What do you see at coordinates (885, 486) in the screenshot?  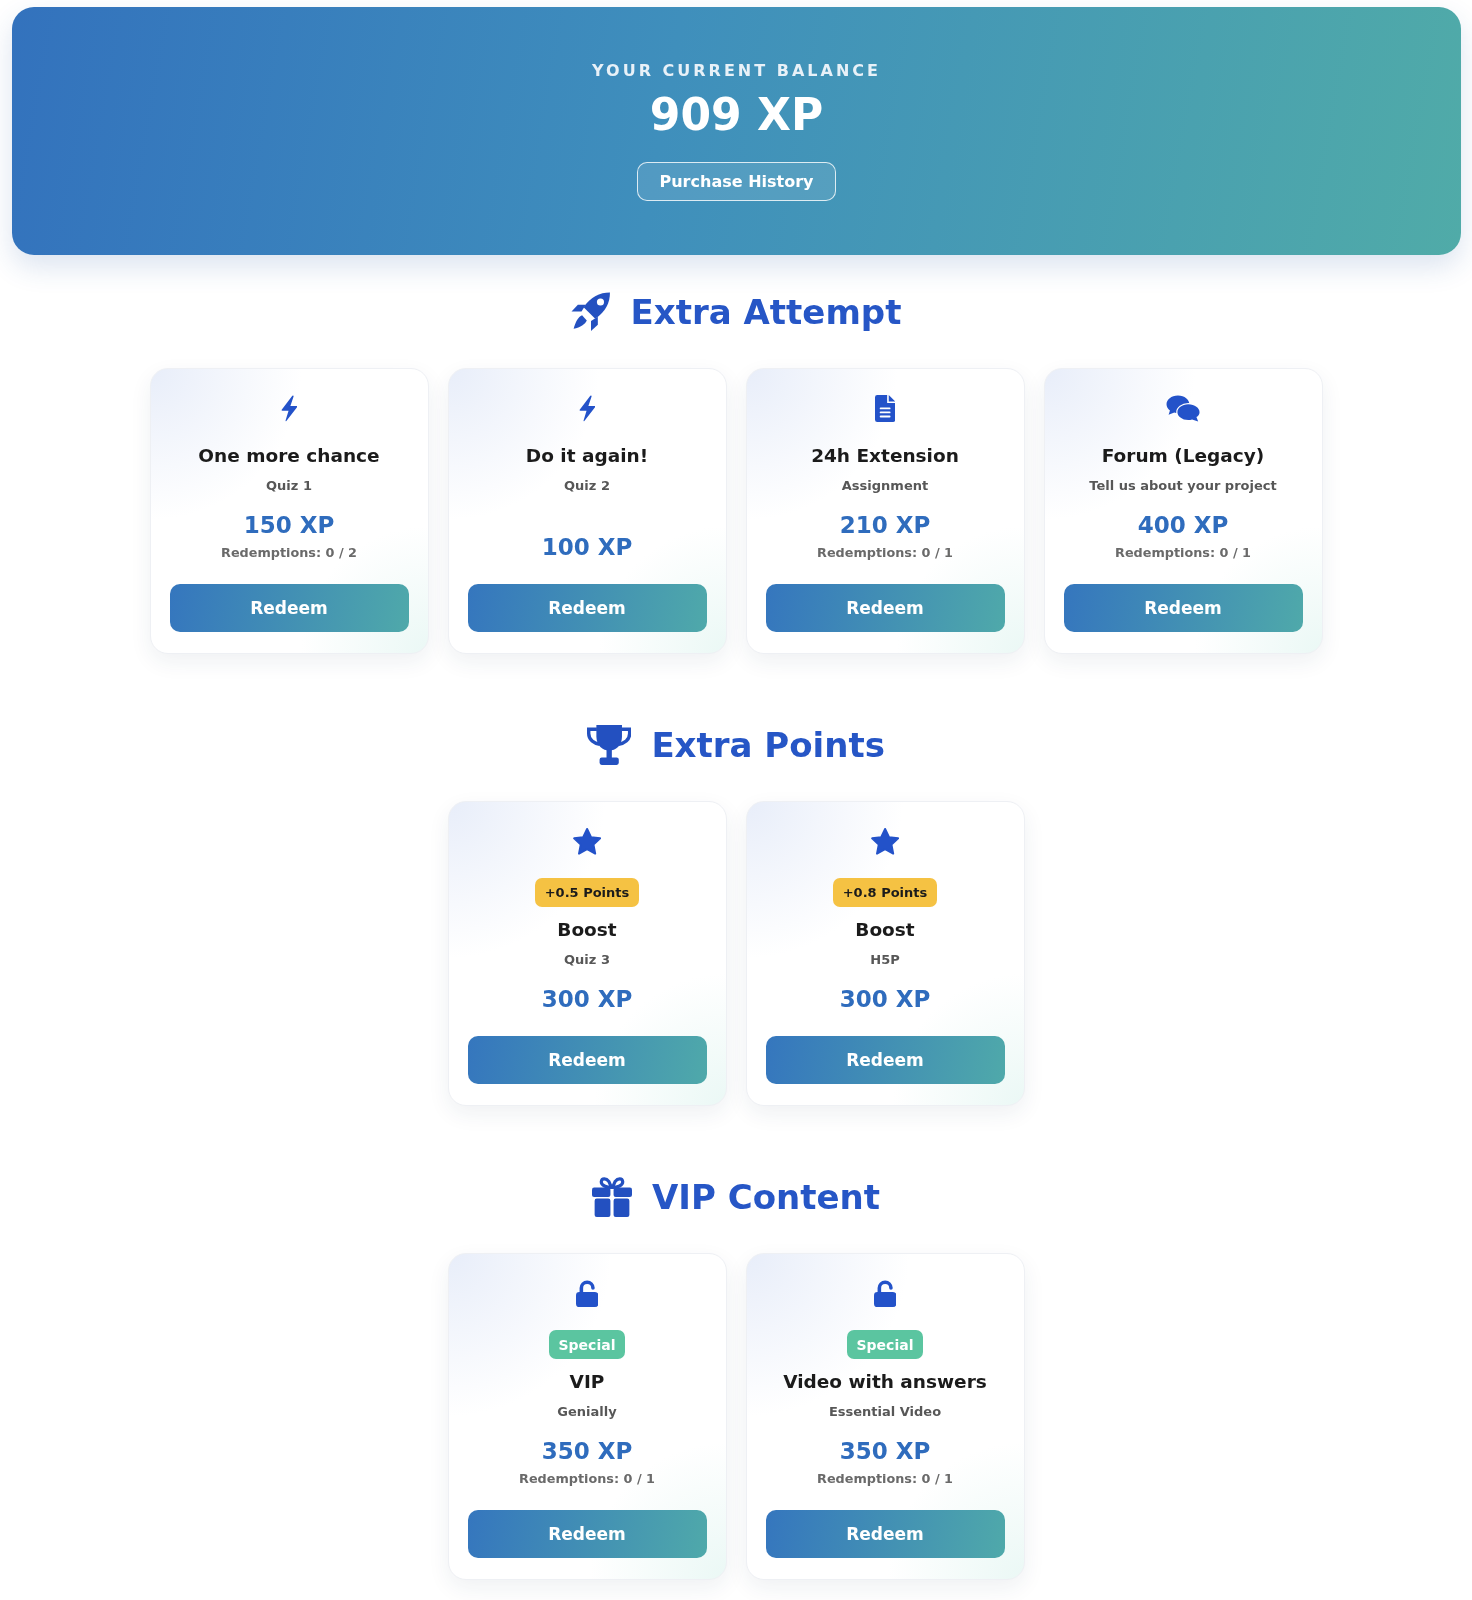 I see `reward-target: Assignment` at bounding box center [885, 486].